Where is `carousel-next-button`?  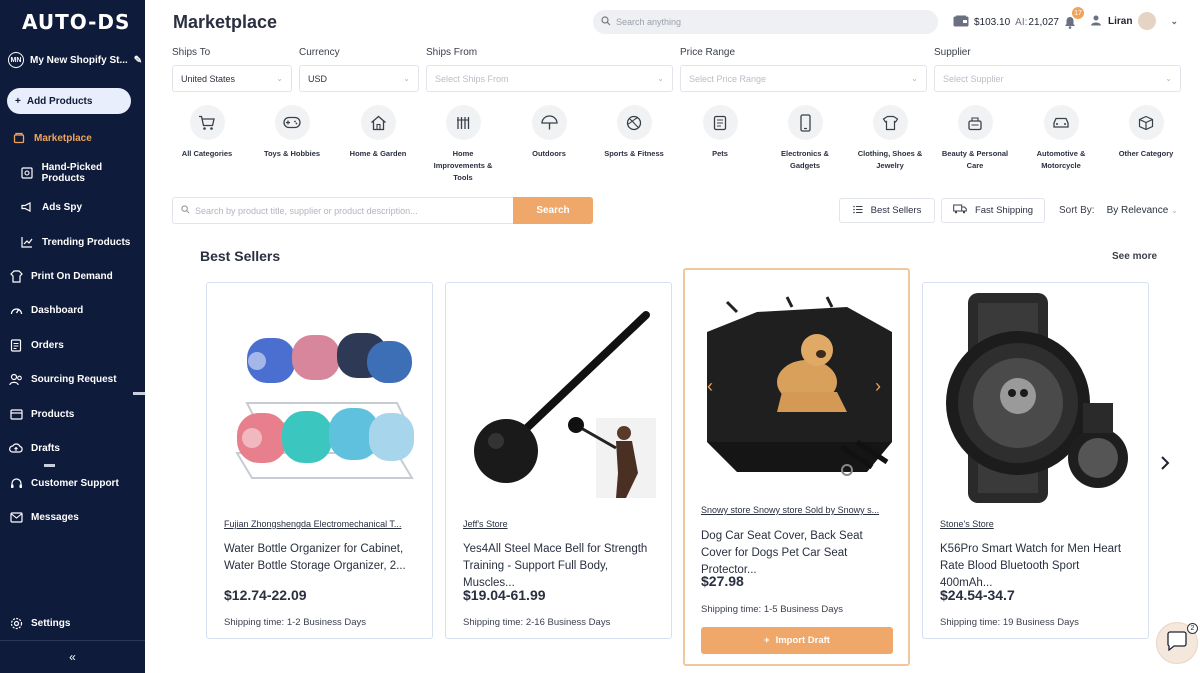
carousel-next-button is located at coordinates (1165, 465).